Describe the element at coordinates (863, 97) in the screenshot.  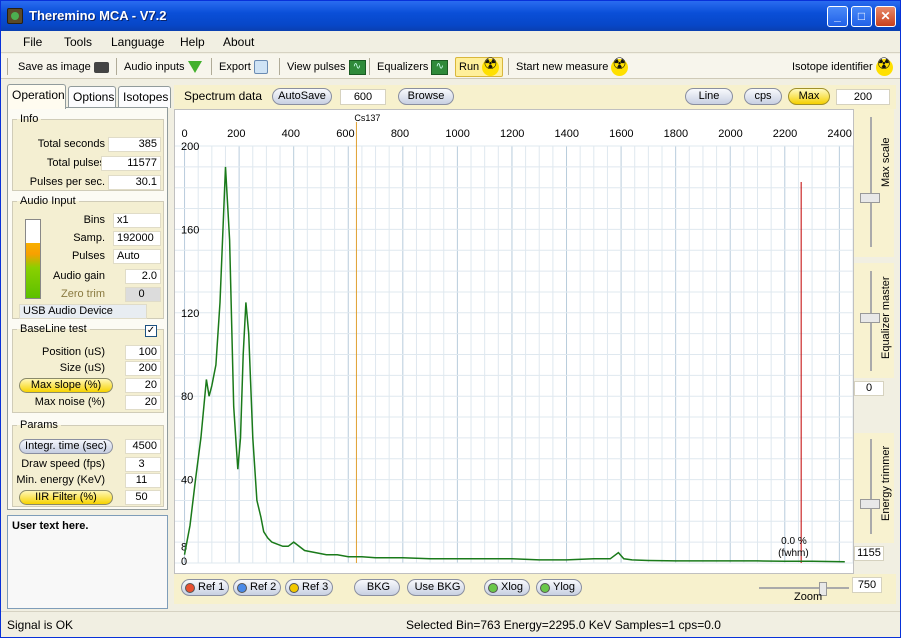
I see `max-value-input: 200` at that location.